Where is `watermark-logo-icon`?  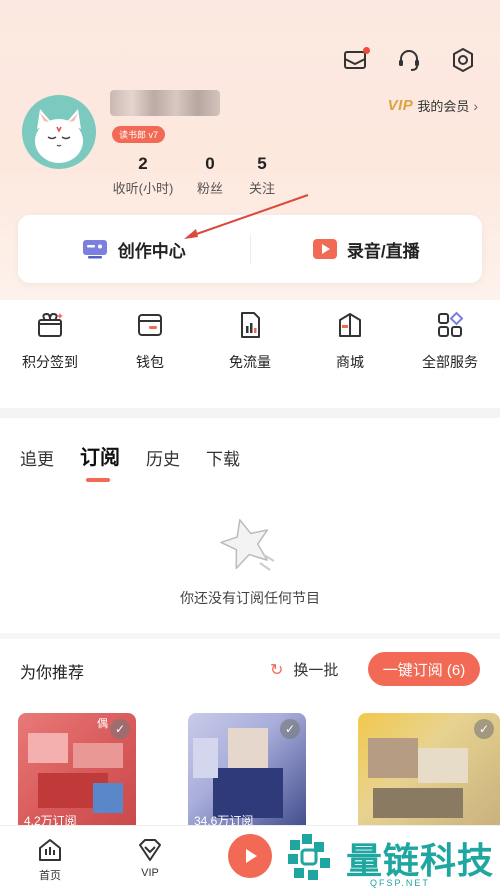 watermark-logo-icon is located at coordinates (309, 857).